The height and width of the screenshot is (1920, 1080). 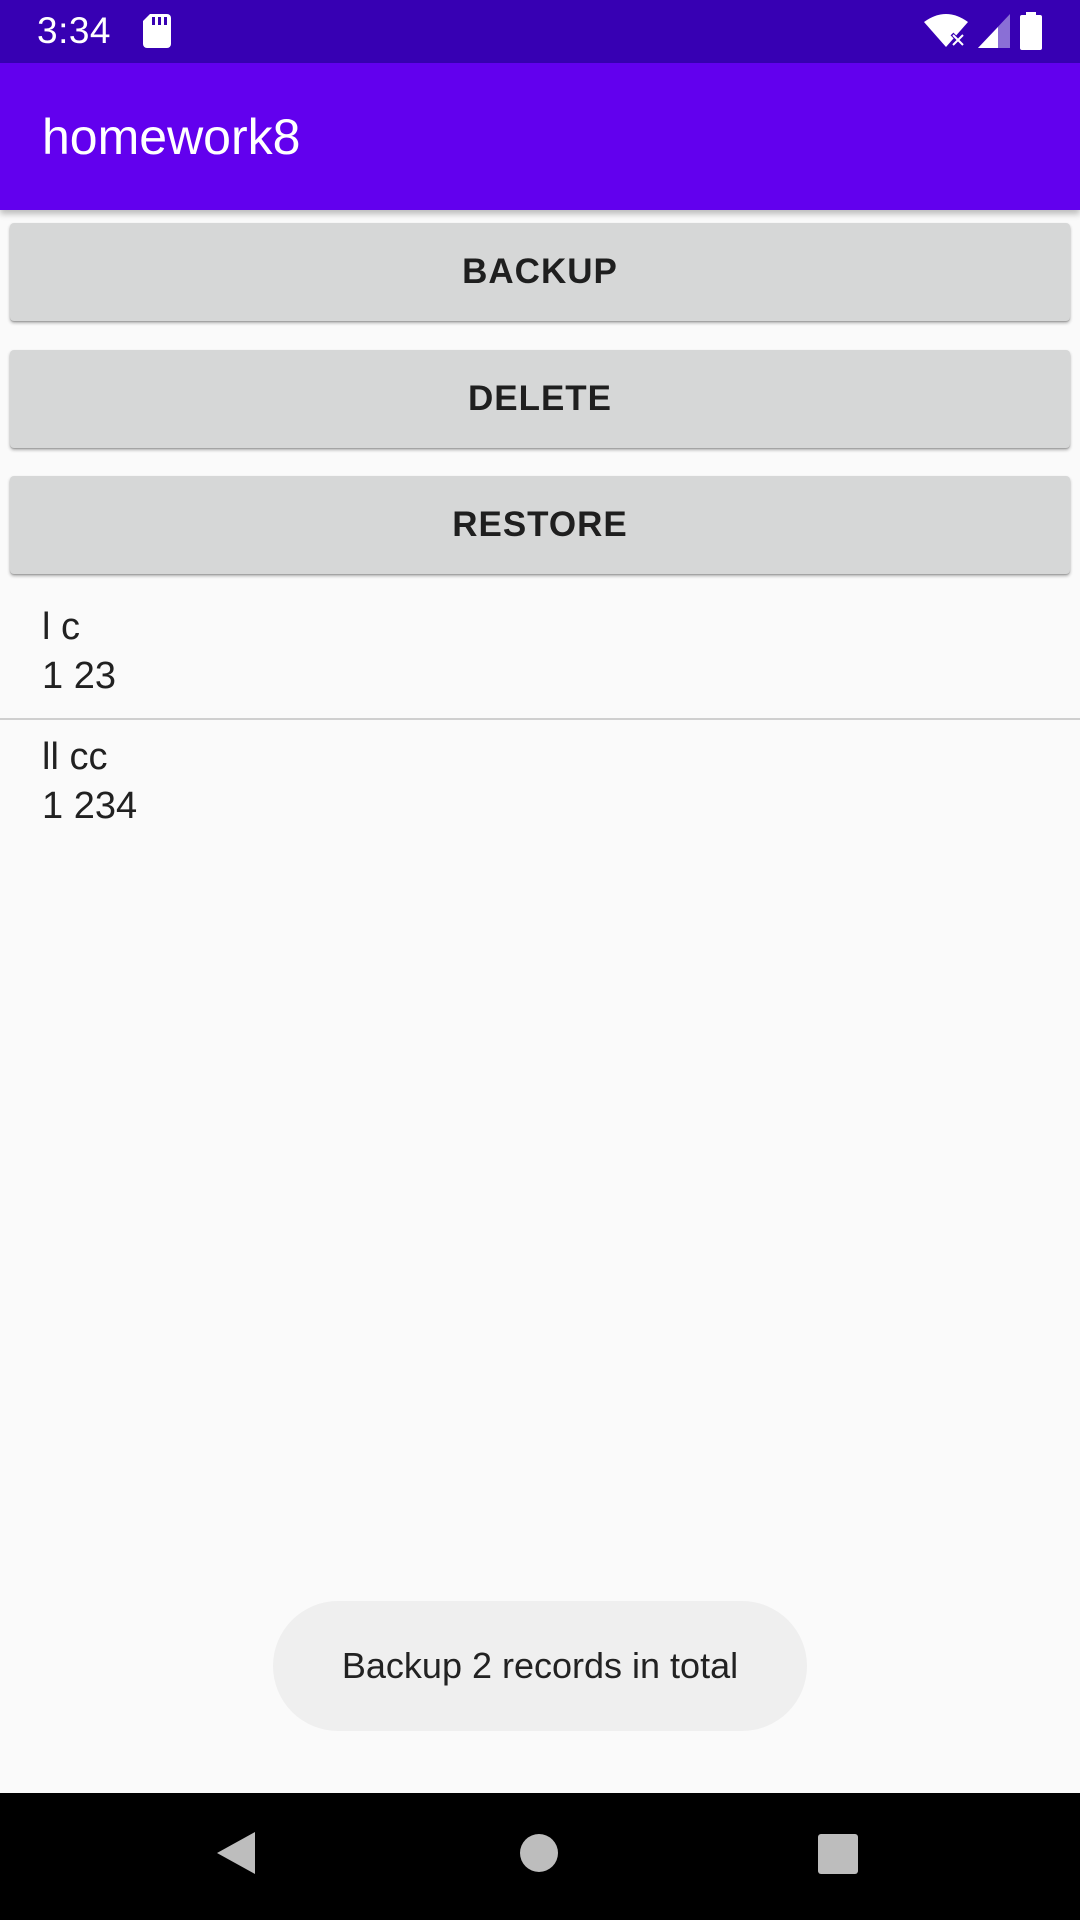 What do you see at coordinates (540, 1666) in the screenshot?
I see `toast-message: Backup 2 records in total` at bounding box center [540, 1666].